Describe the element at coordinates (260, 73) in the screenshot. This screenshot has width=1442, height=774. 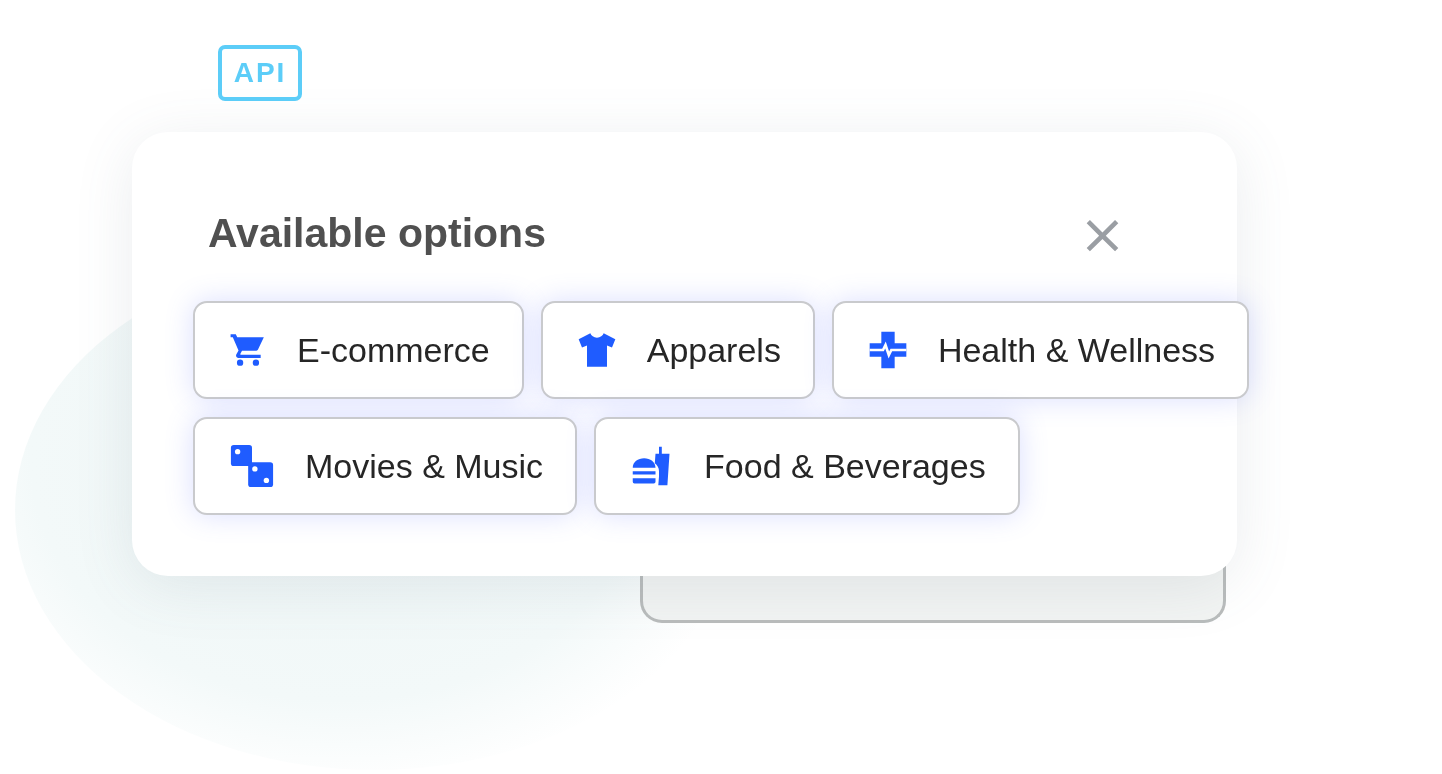
I see `api-badge: API` at that location.